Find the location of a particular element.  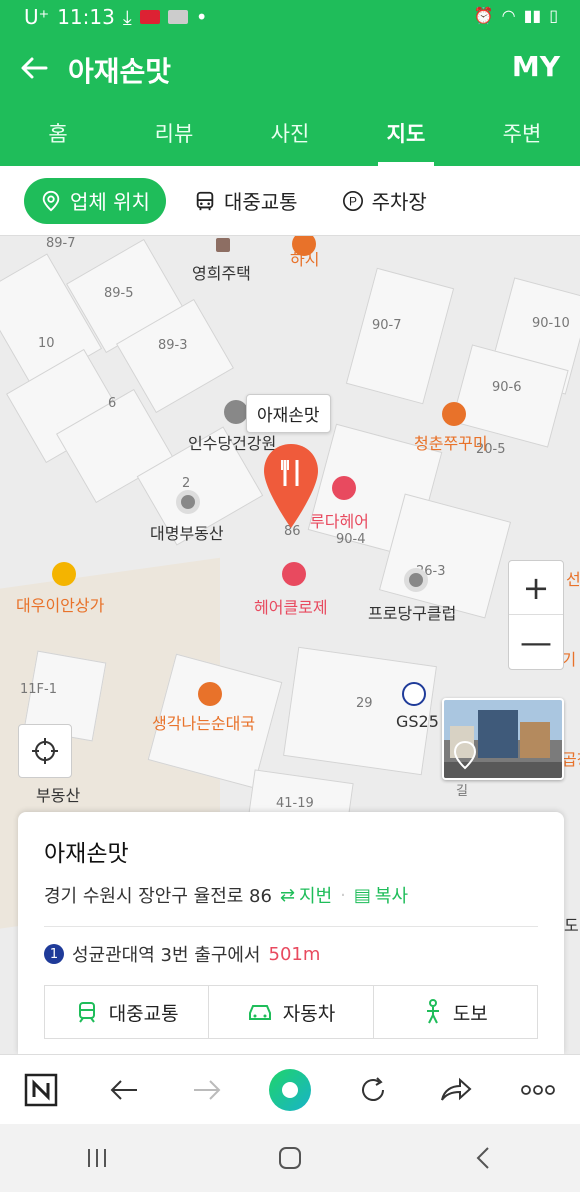

train-icon is located at coordinates (86, 1012).